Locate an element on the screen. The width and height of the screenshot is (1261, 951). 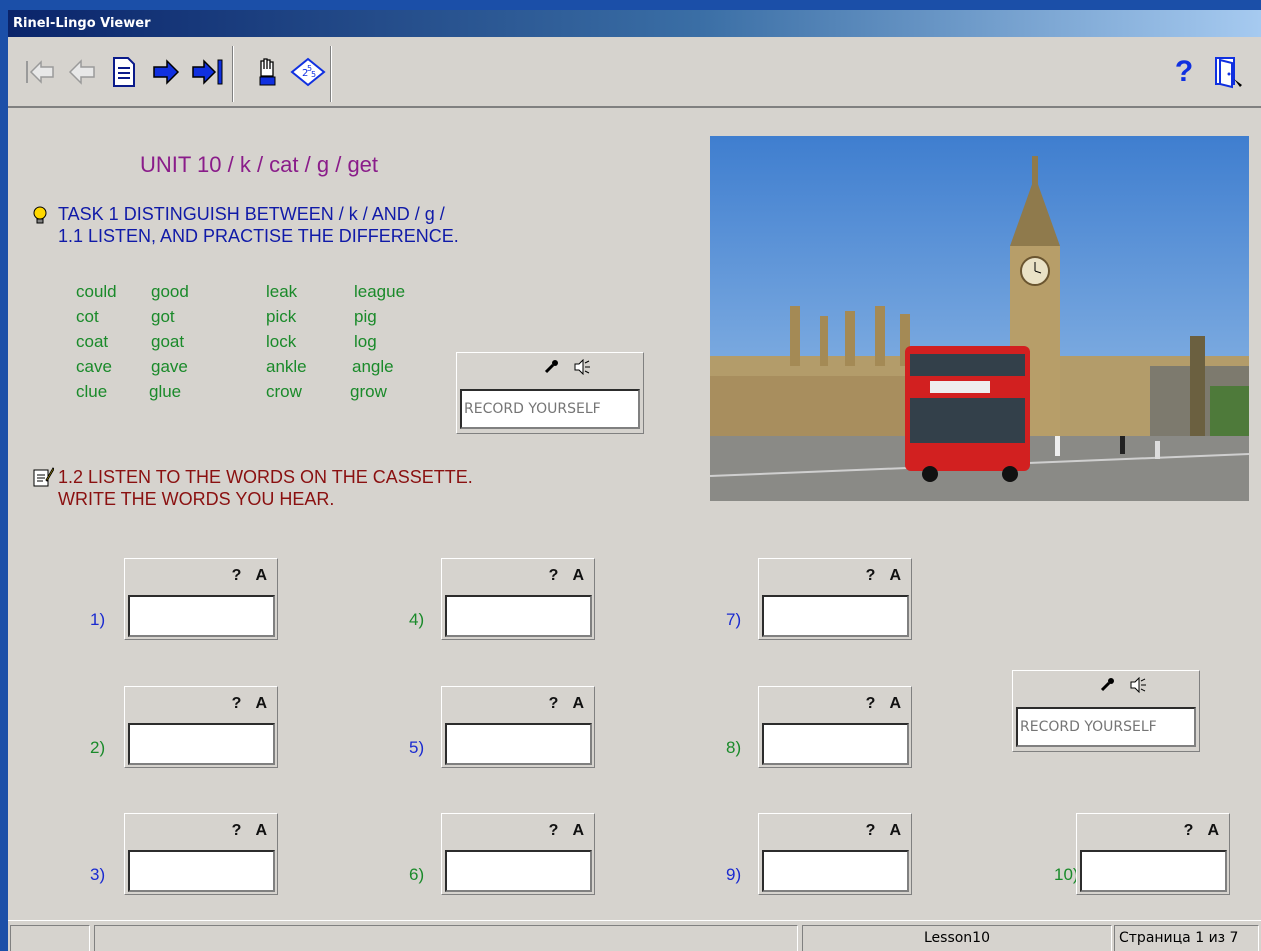
next-page-icon is located at coordinates (166, 72).